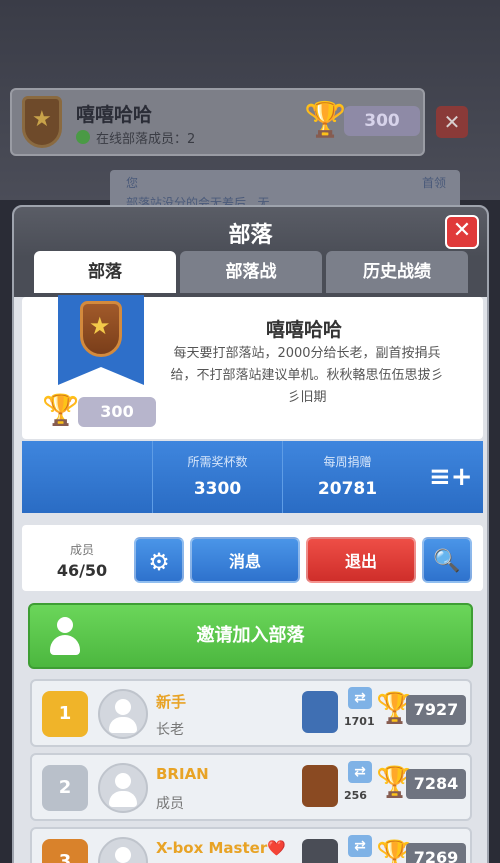 This screenshot has width=500, height=863. I want to click on chat-tag: 首领, so click(433, 183).